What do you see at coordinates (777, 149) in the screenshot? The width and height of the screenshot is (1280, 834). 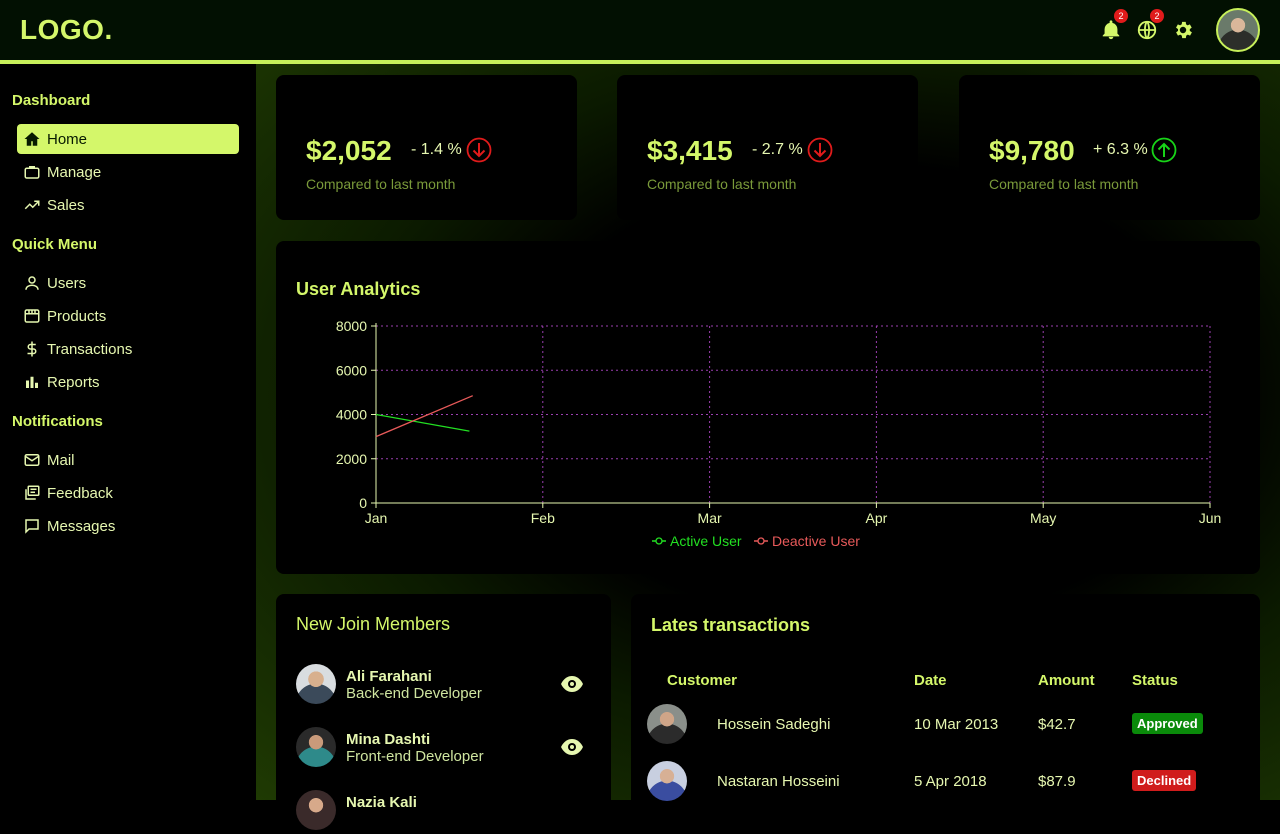 I see `stat-delta: - 2.7 %` at bounding box center [777, 149].